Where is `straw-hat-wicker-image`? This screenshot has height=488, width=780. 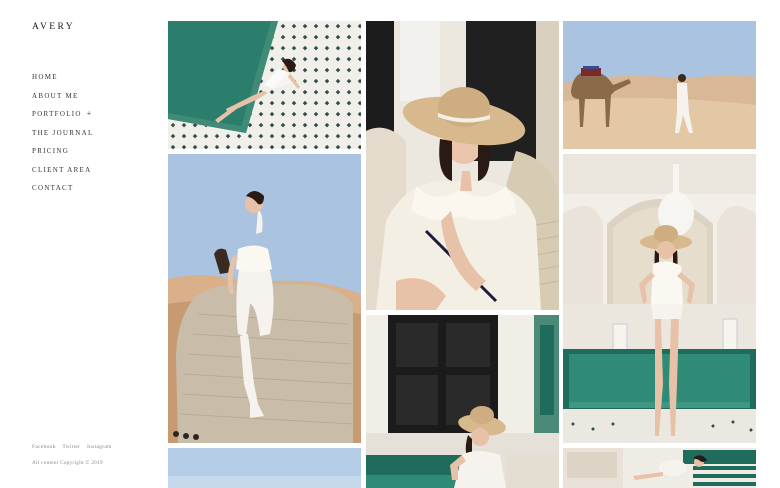 straw-hat-wicker-image is located at coordinates (462, 165).